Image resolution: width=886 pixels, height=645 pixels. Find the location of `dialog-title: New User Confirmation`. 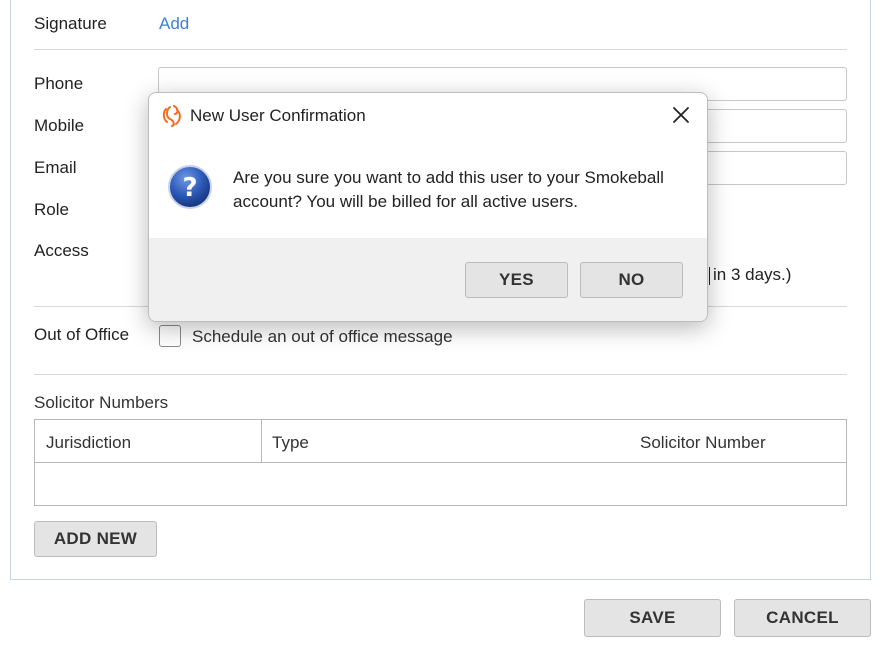

dialog-title: New User Confirmation is located at coordinates (278, 115).